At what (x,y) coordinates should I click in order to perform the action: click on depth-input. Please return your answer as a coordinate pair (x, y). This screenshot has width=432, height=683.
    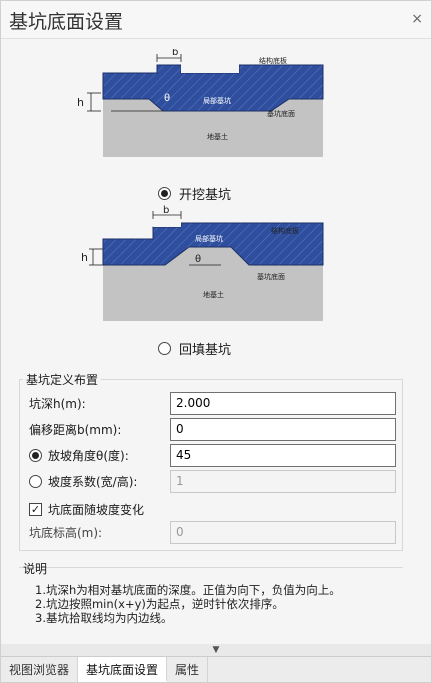
    Looking at the image, I should click on (283, 403).